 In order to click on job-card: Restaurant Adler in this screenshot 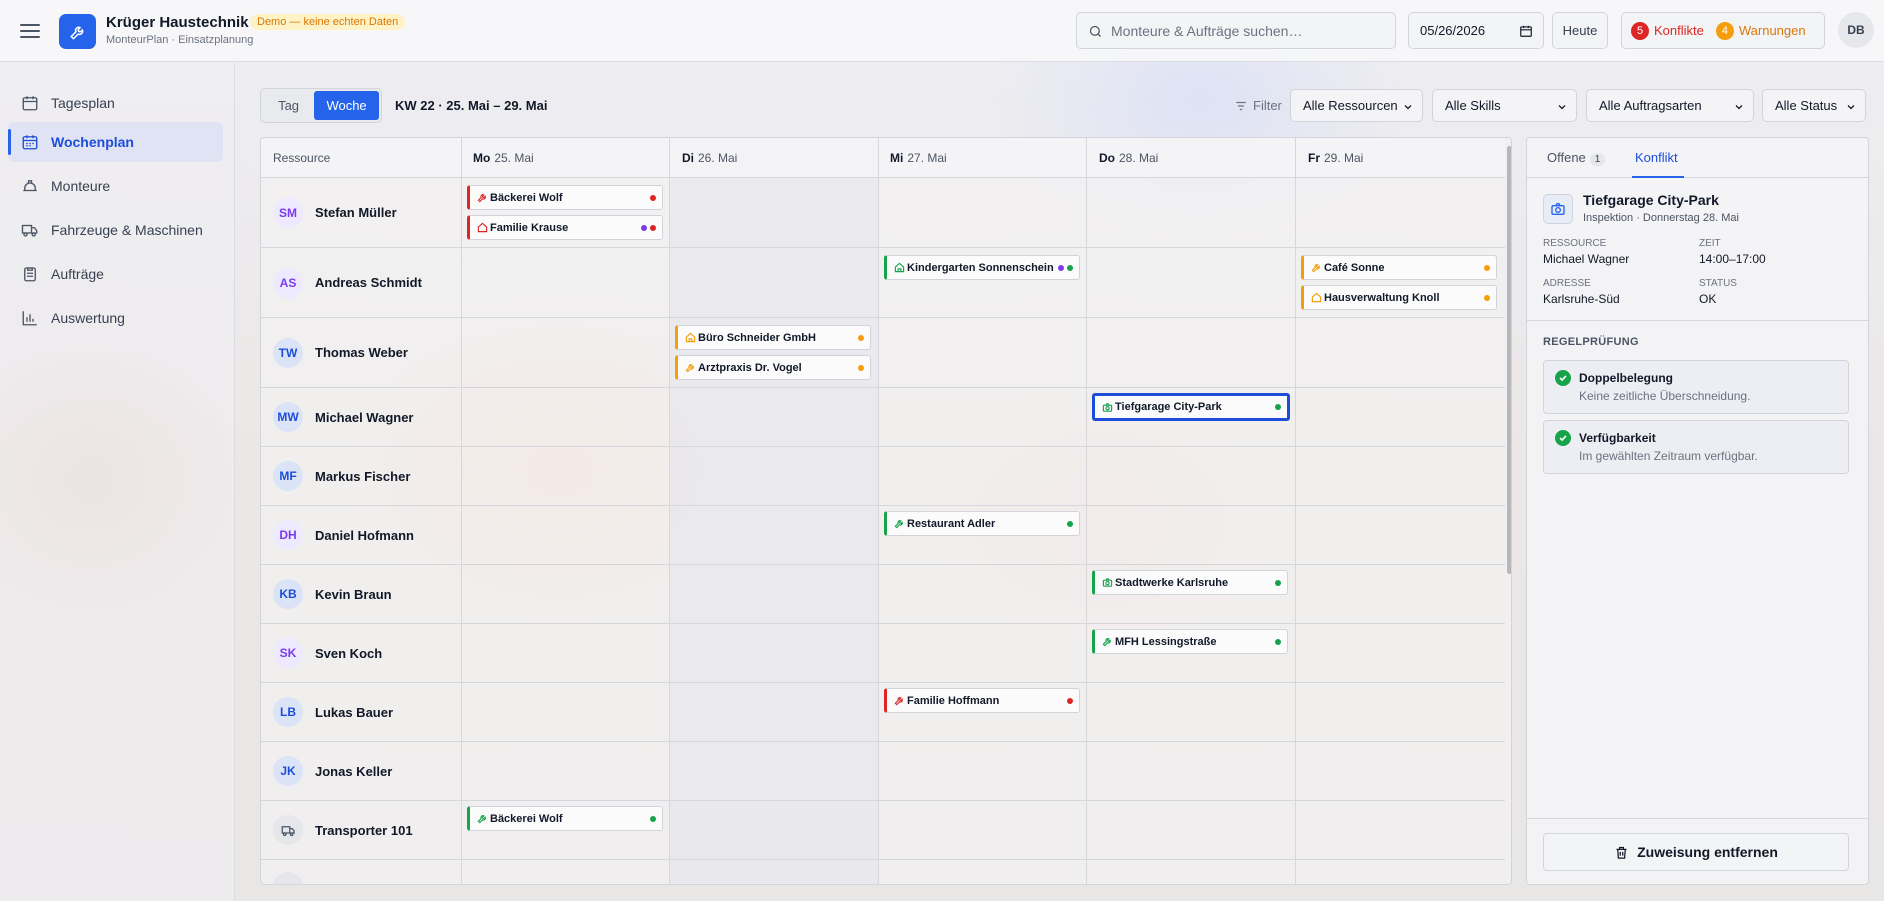, I will do `click(982, 523)`.